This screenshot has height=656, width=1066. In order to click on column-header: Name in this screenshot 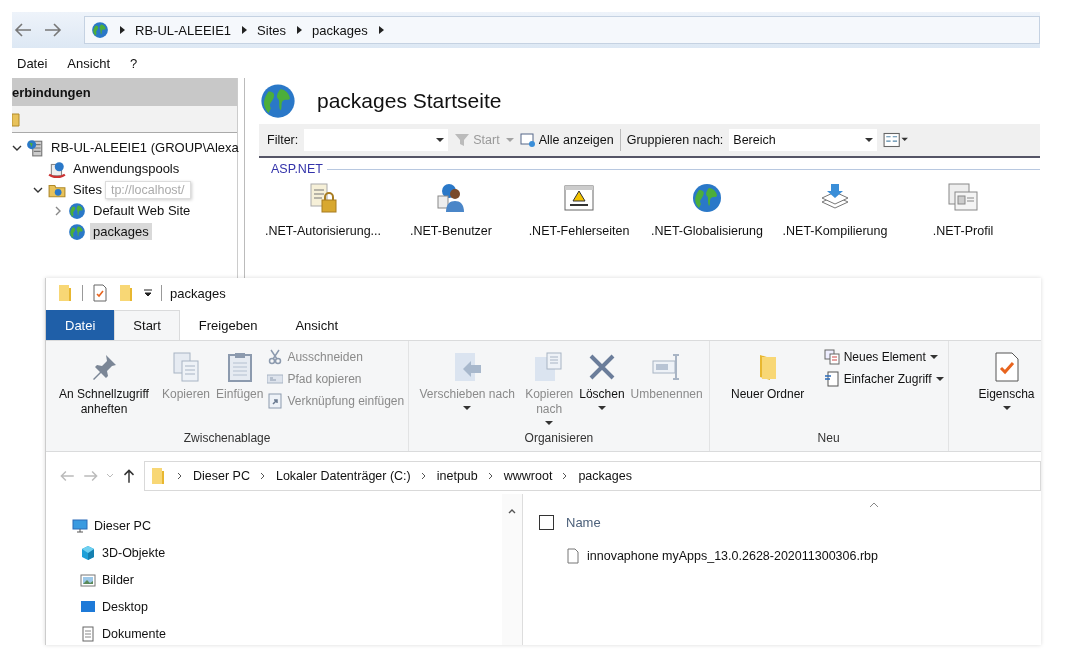, I will do `click(583, 522)`.